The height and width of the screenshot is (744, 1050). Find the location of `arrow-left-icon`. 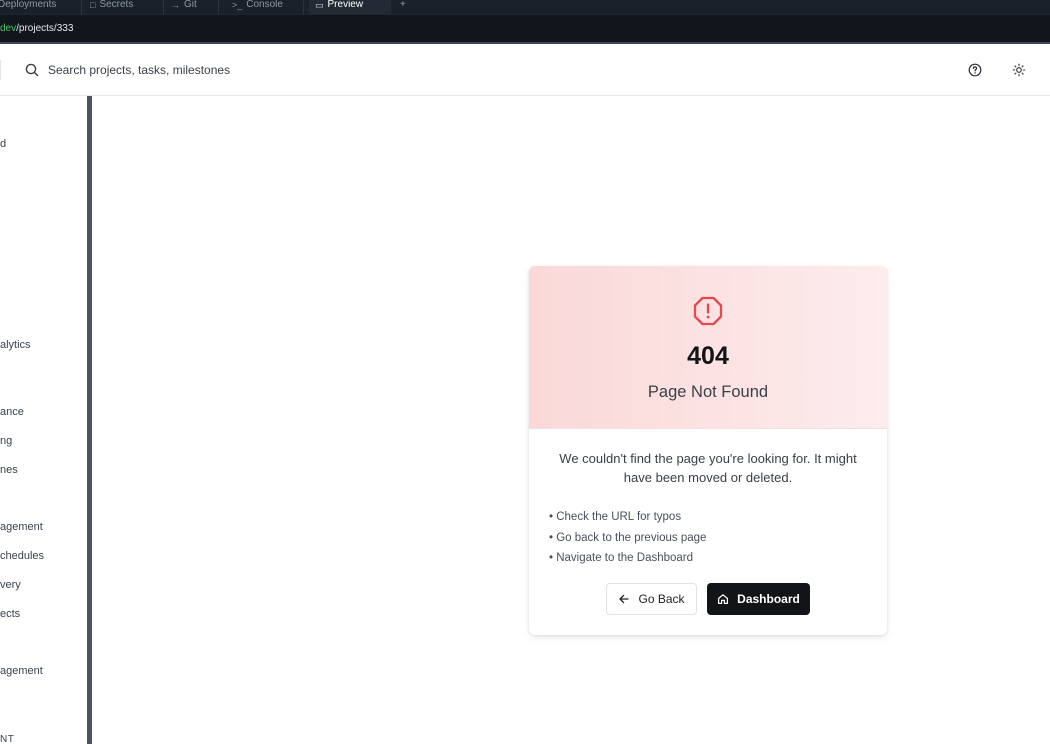

arrow-left-icon is located at coordinates (624, 599).